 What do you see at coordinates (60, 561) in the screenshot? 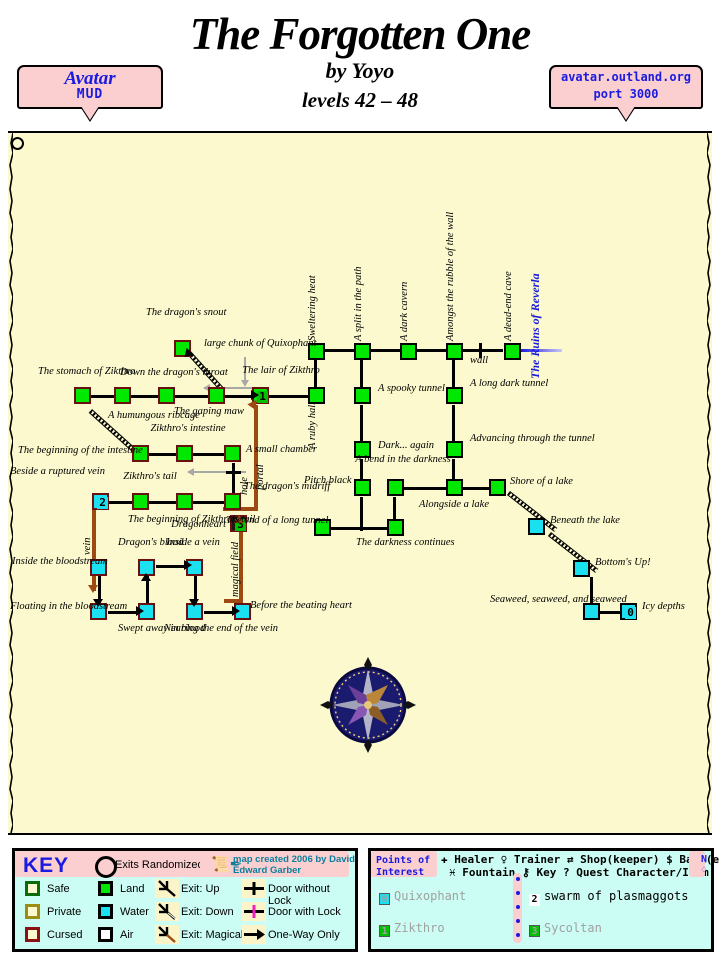
I see `label-inside-the-bloodstream: Inside the bloodstream` at bounding box center [60, 561].